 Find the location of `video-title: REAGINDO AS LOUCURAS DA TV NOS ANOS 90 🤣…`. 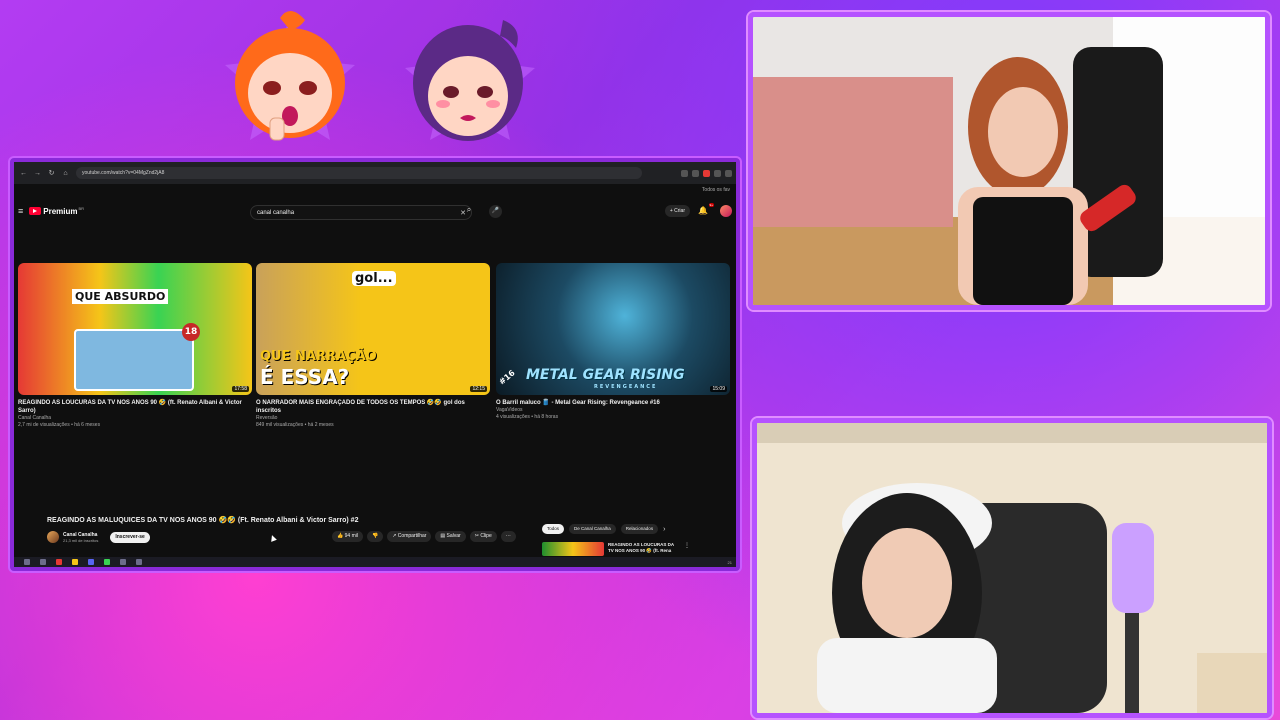

video-title: REAGINDO AS LOUCURAS DA TV NOS ANOS 90 🤣… is located at coordinates (135, 407).